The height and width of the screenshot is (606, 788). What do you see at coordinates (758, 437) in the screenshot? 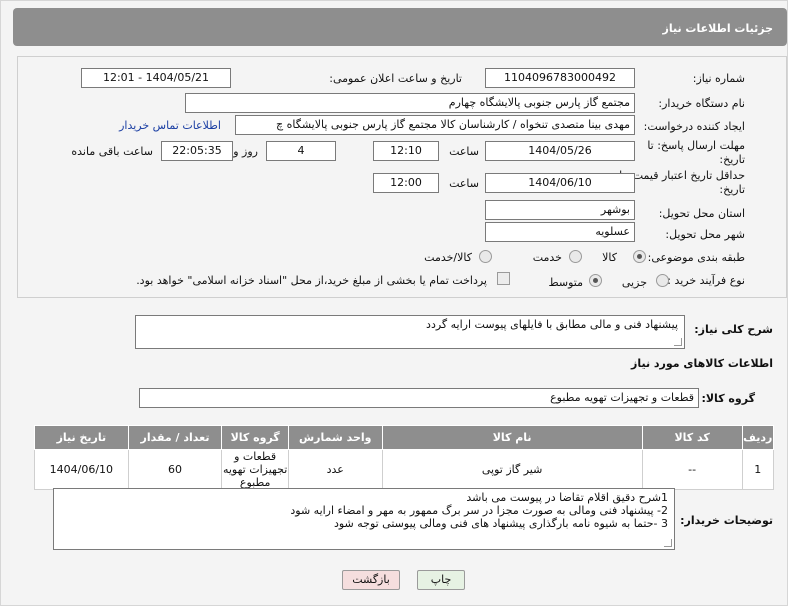
I see `col-header-row: ردیف` at bounding box center [758, 437].